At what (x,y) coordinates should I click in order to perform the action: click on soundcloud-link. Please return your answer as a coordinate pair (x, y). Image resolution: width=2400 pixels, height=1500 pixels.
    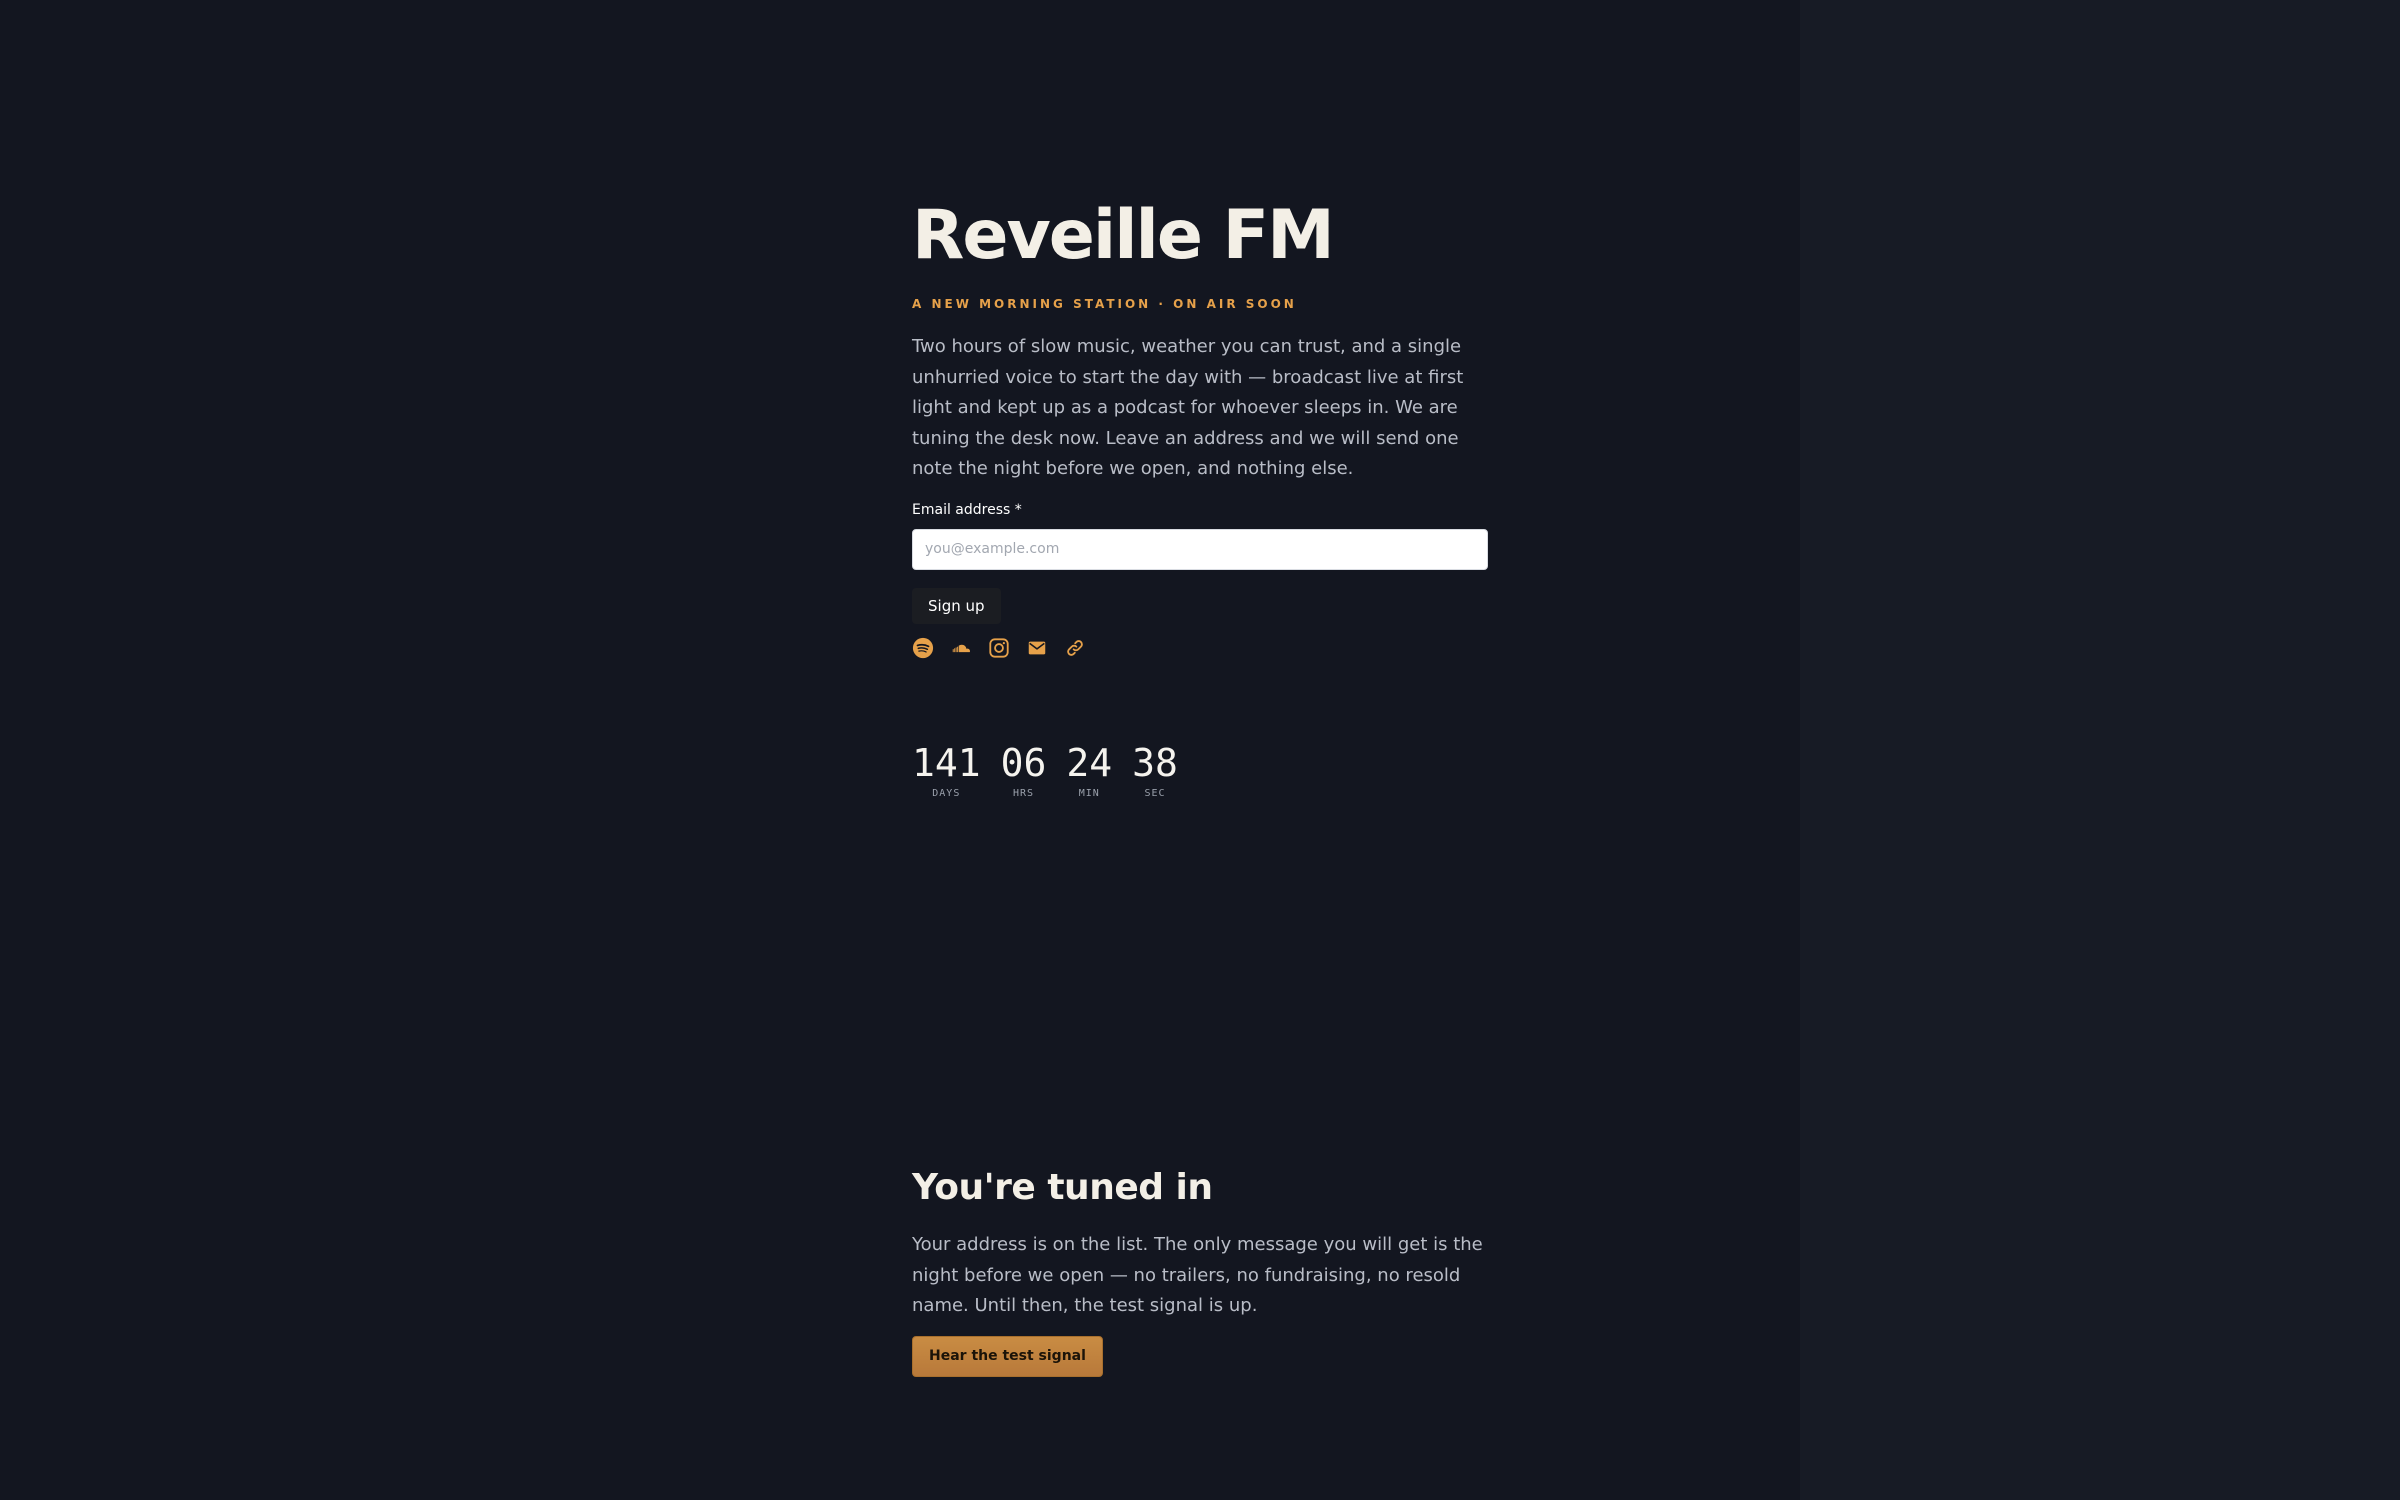
    Looking at the image, I should click on (961, 648).